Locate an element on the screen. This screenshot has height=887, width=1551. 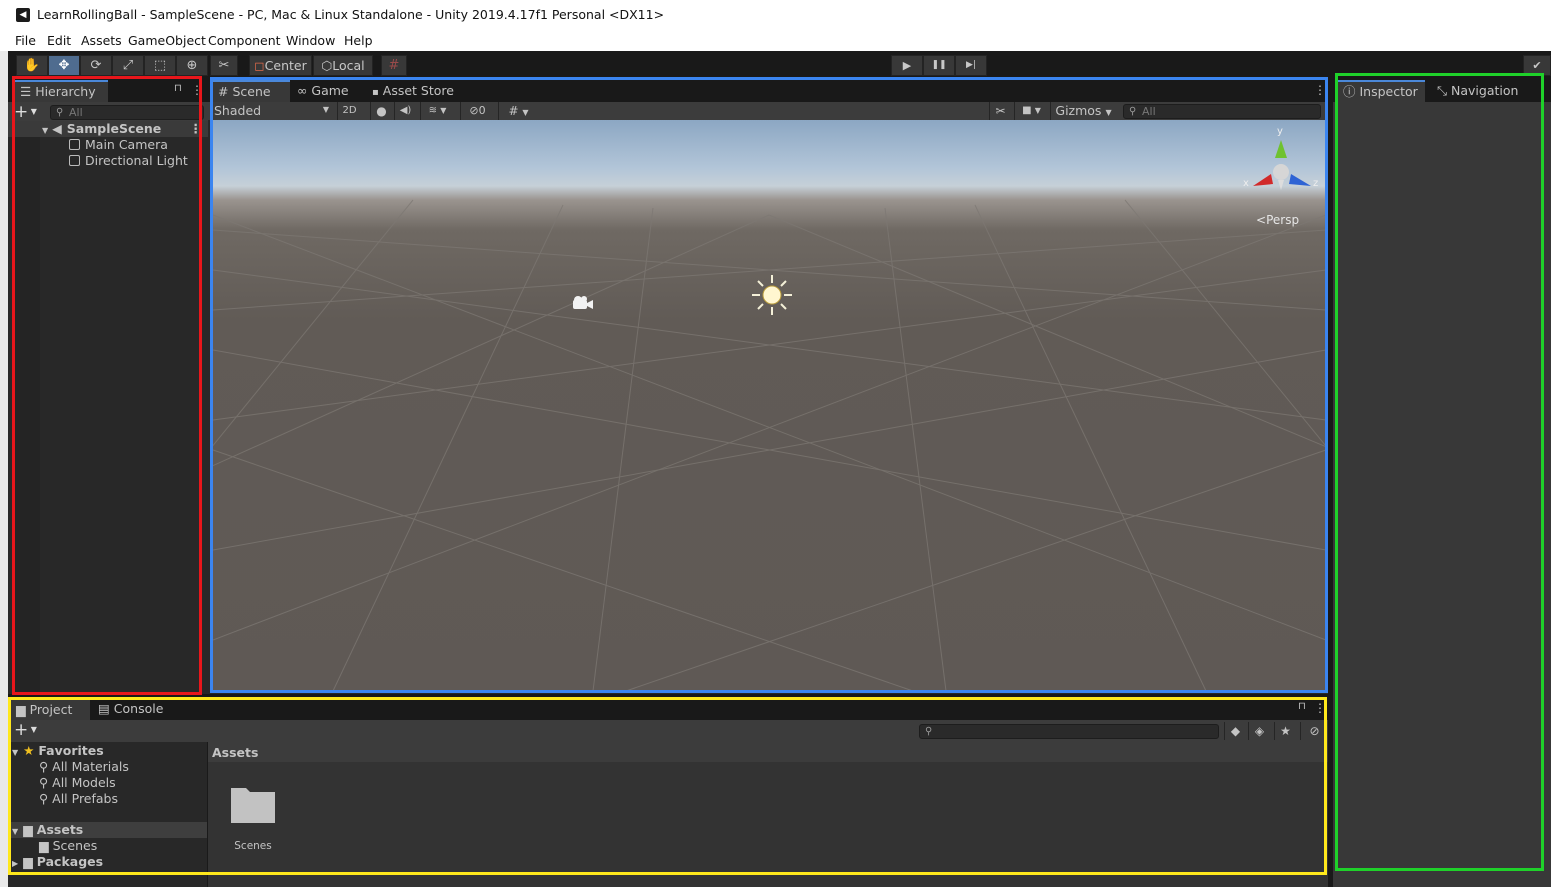
tag-icon: ◈ is located at coordinates (1259, 731).